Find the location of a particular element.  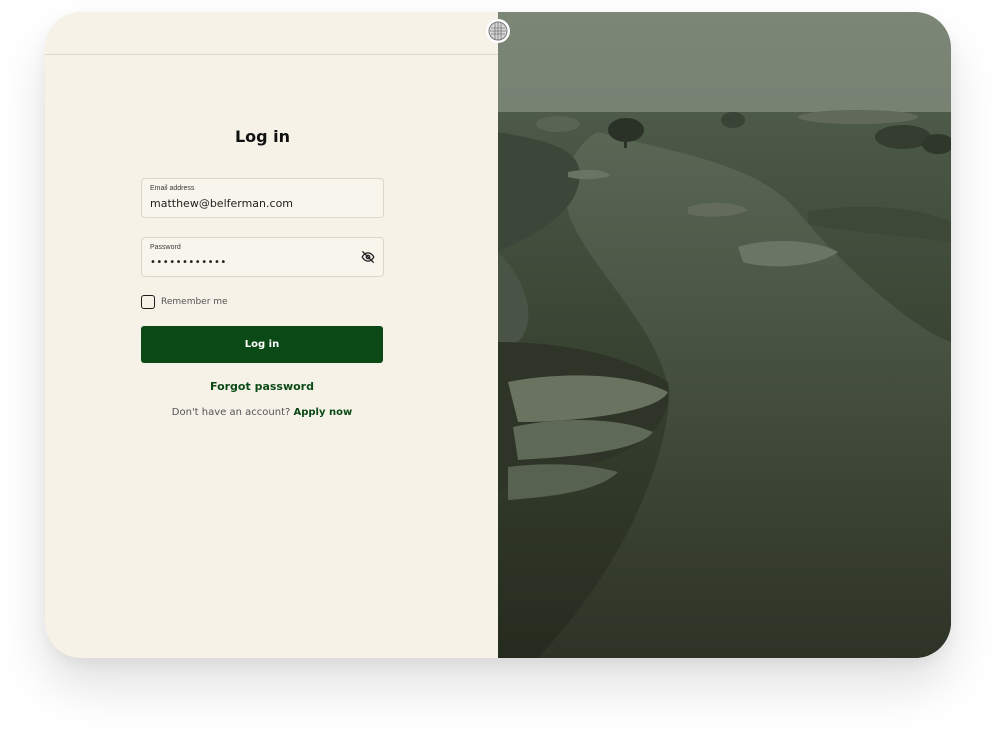

login-button: Log in is located at coordinates (262, 344).